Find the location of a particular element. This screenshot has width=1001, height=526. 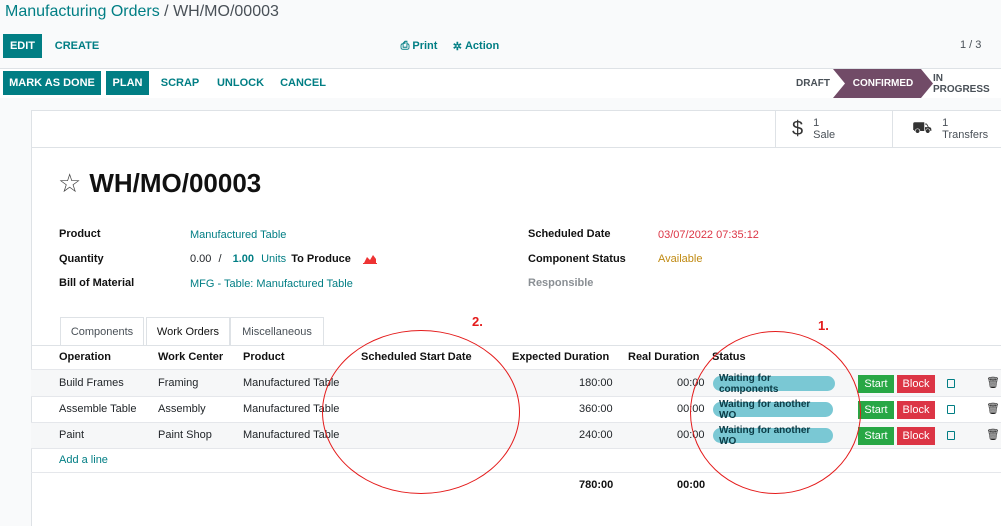

record-name: WH/MO/00003 is located at coordinates (175, 183).